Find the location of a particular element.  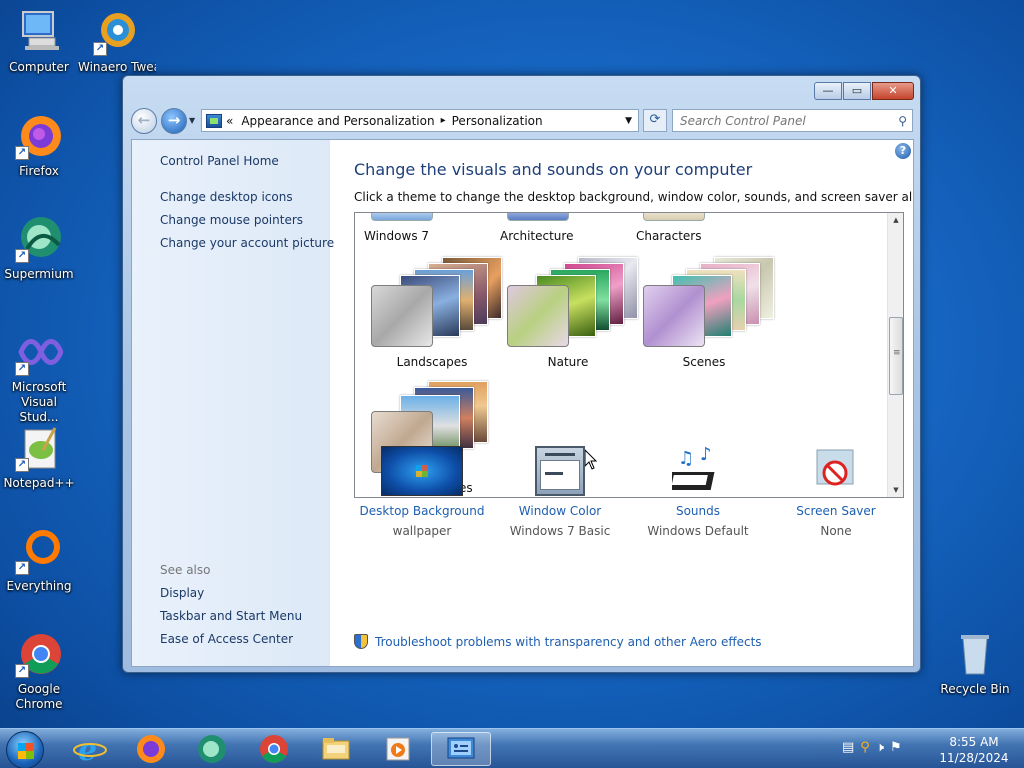

computer-icon is located at coordinates (39, 32).